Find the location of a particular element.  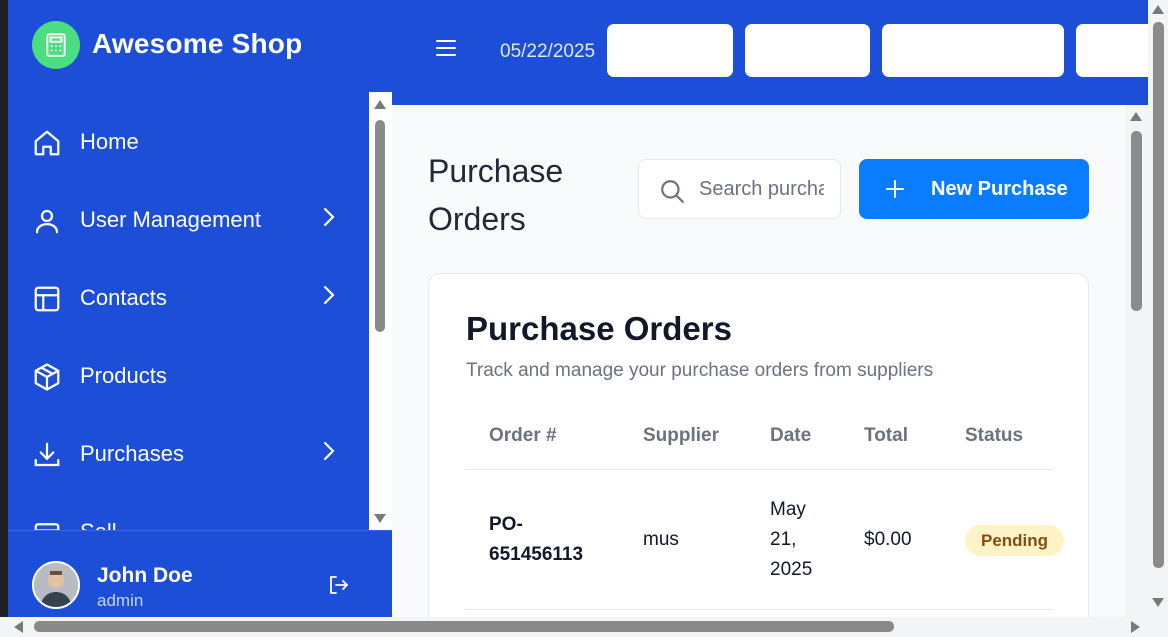

supplier-name: mus is located at coordinates (661, 539).